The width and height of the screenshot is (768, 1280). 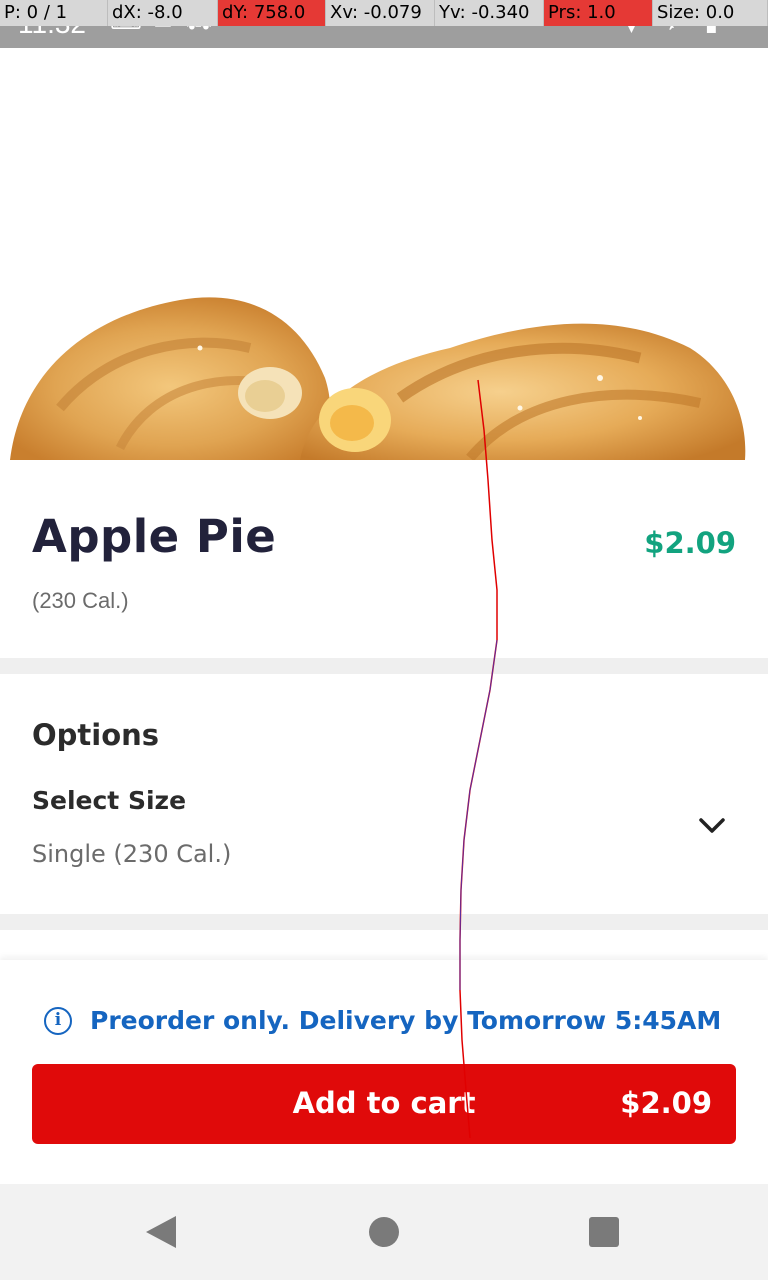 I want to click on pointer-dy: dY: 758.0, so click(x=272, y=13).